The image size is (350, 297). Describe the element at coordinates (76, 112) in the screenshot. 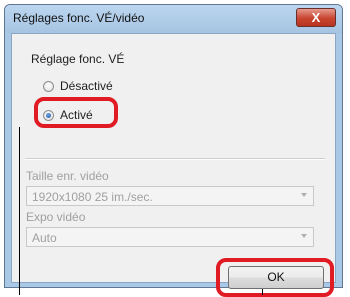

I see `enabled-option-highlight` at that location.